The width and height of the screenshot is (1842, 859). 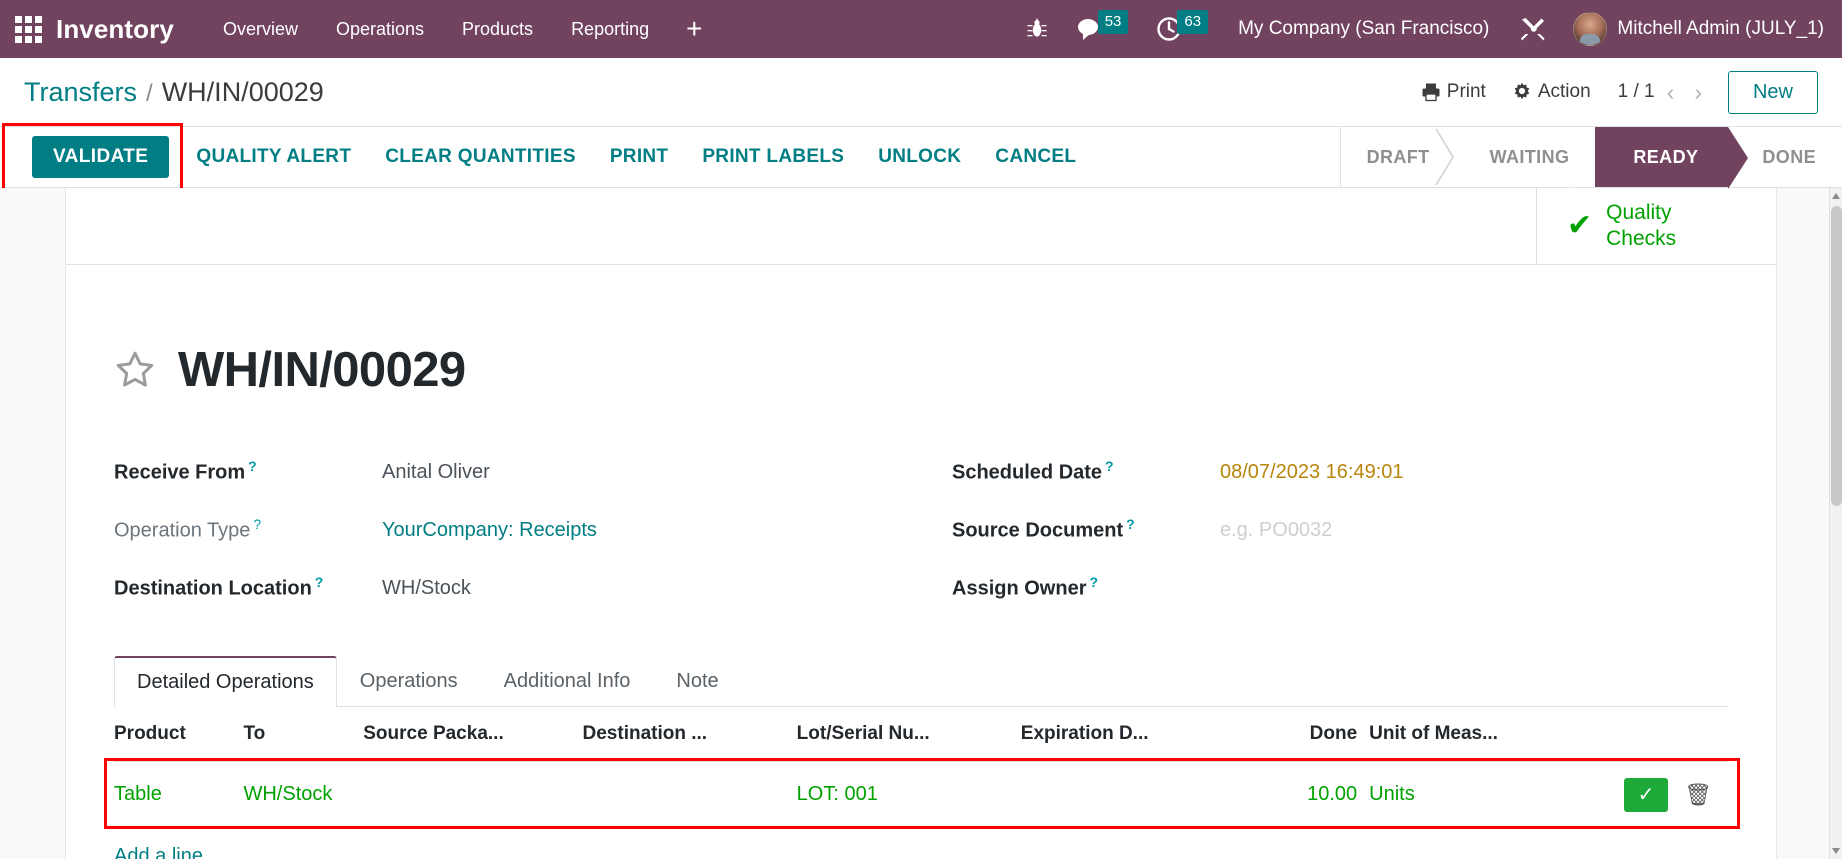 What do you see at coordinates (319, 582) in the screenshot?
I see `destination-location-help-icon: ?` at bounding box center [319, 582].